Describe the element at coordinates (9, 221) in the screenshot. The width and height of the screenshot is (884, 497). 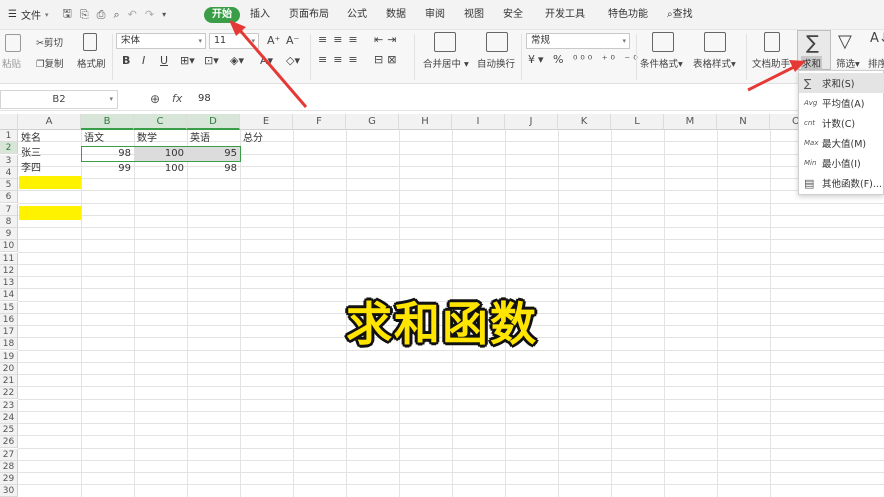
I see `row-header-8: 8` at that location.